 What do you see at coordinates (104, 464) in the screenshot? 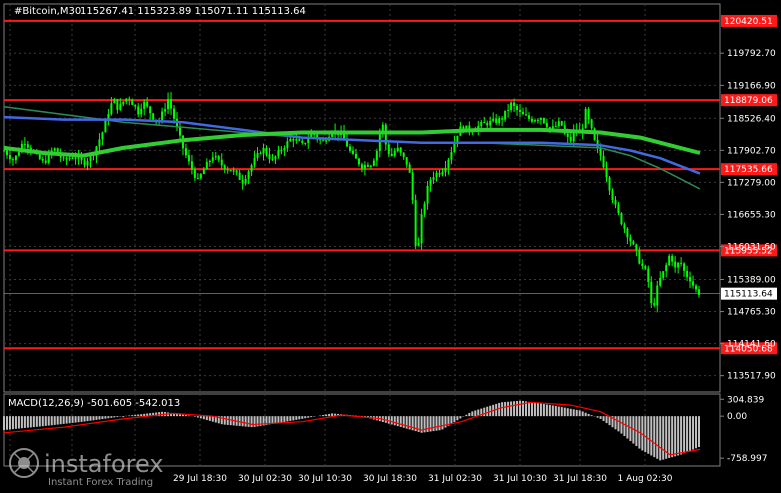
I see `watermark-brand: instaforex` at bounding box center [104, 464].